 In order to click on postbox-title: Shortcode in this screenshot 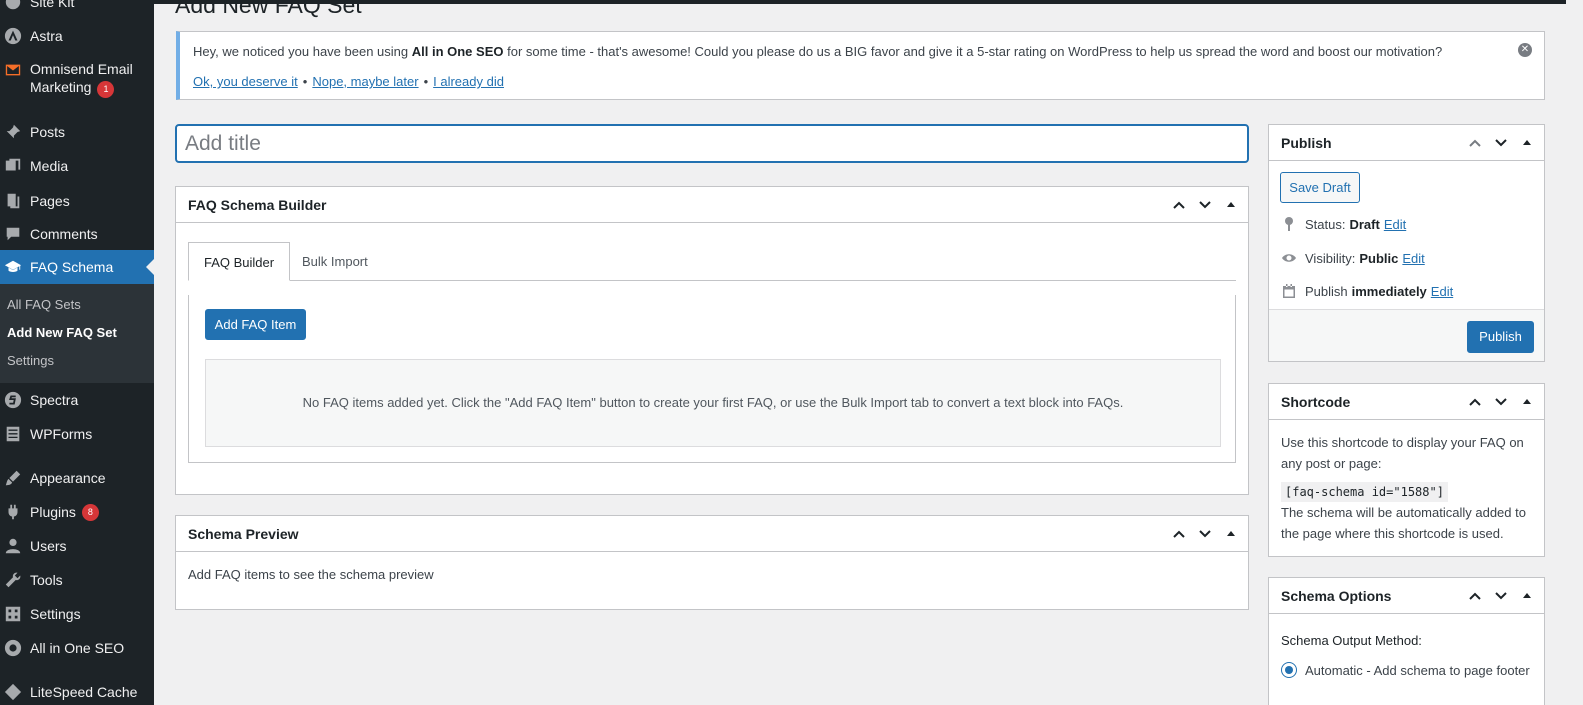, I will do `click(1316, 401)`.